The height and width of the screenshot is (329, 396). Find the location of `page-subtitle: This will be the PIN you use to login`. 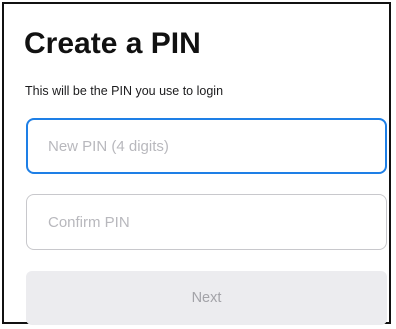

page-subtitle: This will be the PIN you use to login is located at coordinates (124, 91).